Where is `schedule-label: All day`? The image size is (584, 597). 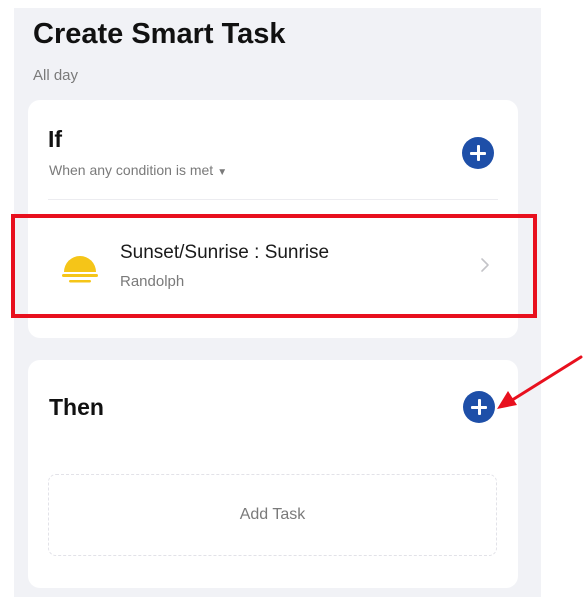
schedule-label: All day is located at coordinates (56, 75).